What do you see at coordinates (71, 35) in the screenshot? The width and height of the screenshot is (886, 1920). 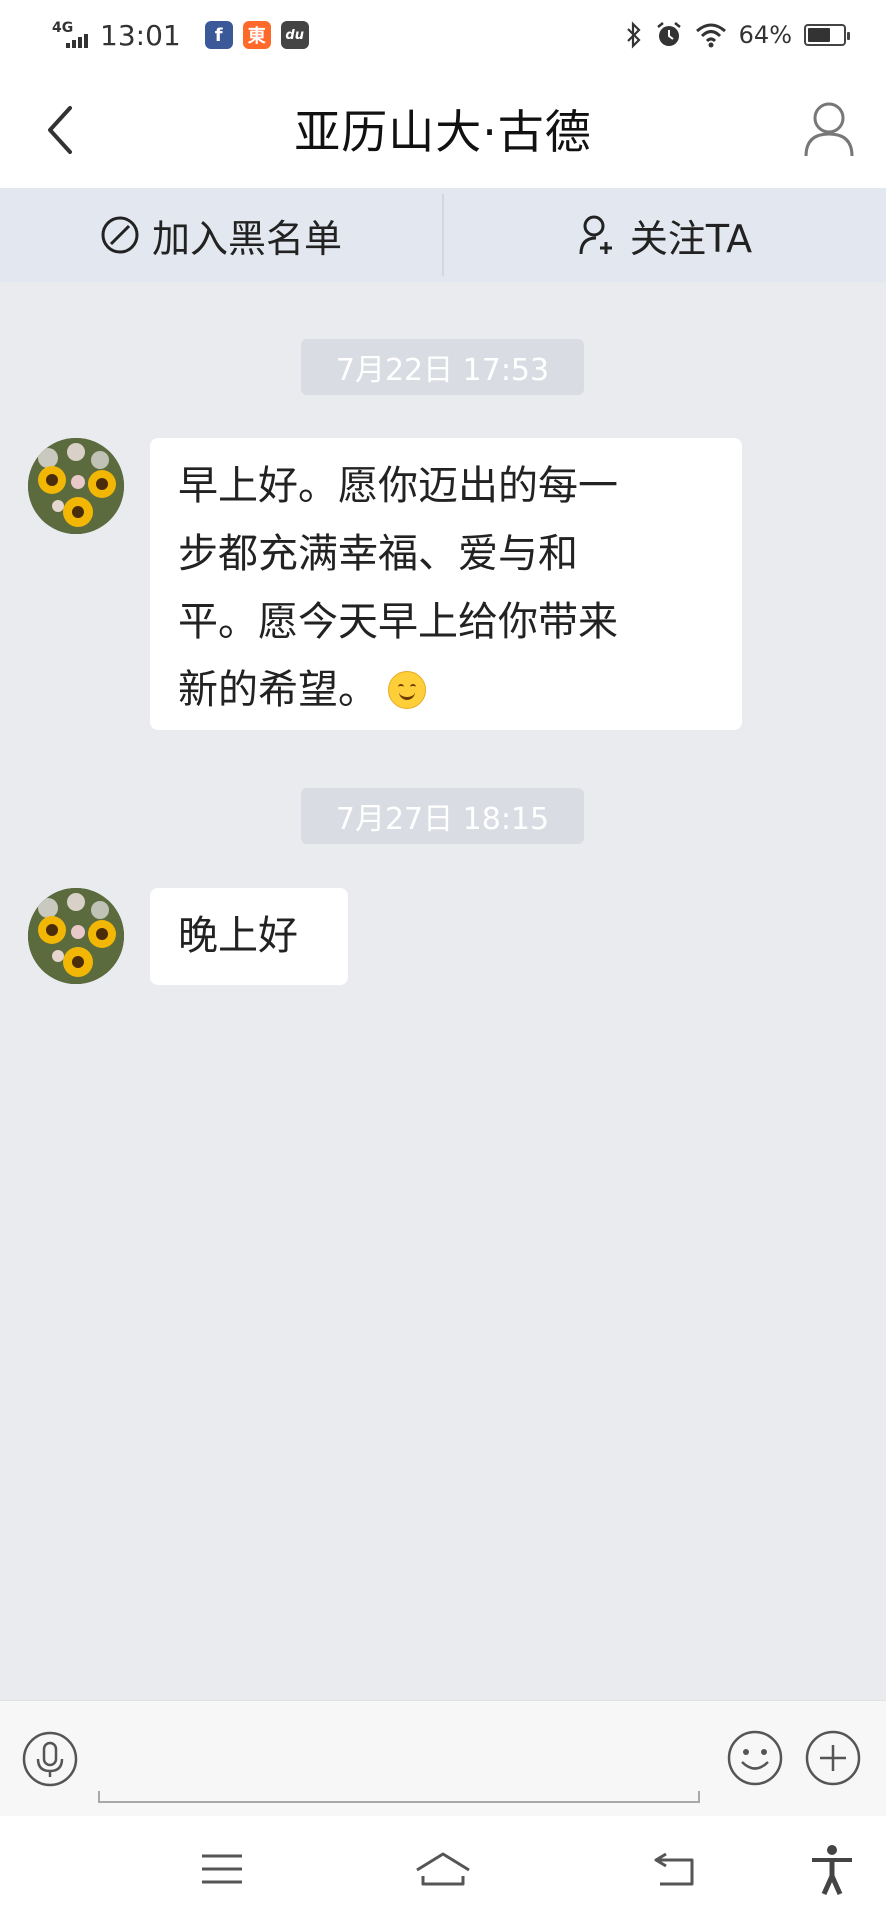 I see `cellular-signal-icon: 4G` at bounding box center [71, 35].